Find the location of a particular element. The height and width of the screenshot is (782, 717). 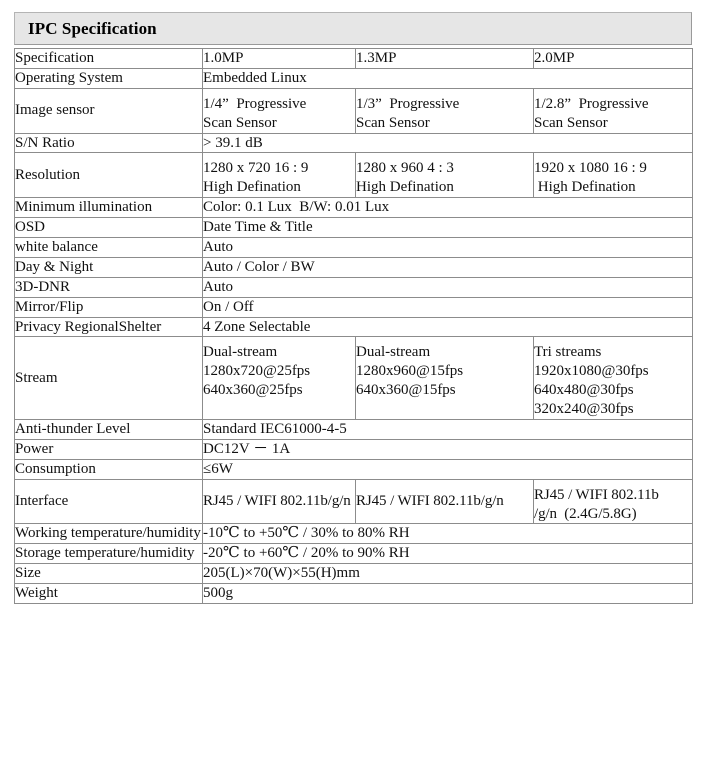

cell-line: Storage temperature is located at coordinates (76, 553).